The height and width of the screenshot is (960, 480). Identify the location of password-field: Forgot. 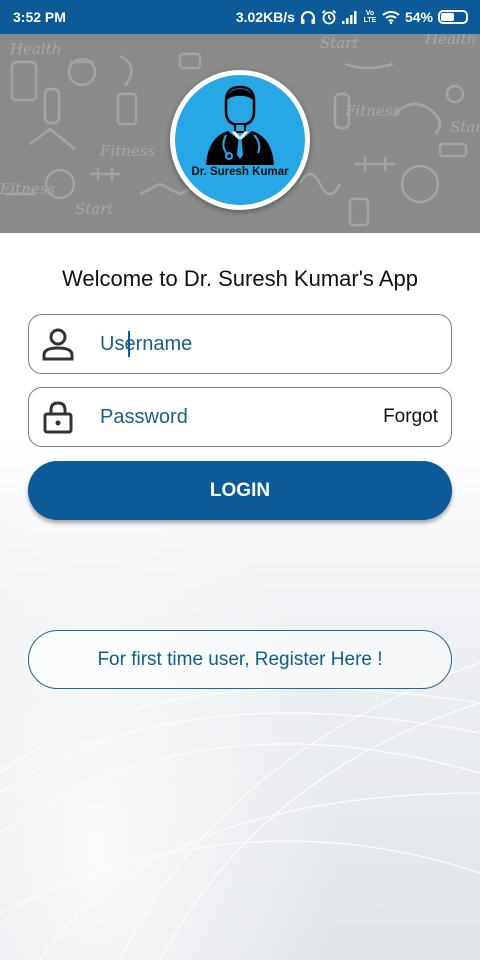
(240, 417).